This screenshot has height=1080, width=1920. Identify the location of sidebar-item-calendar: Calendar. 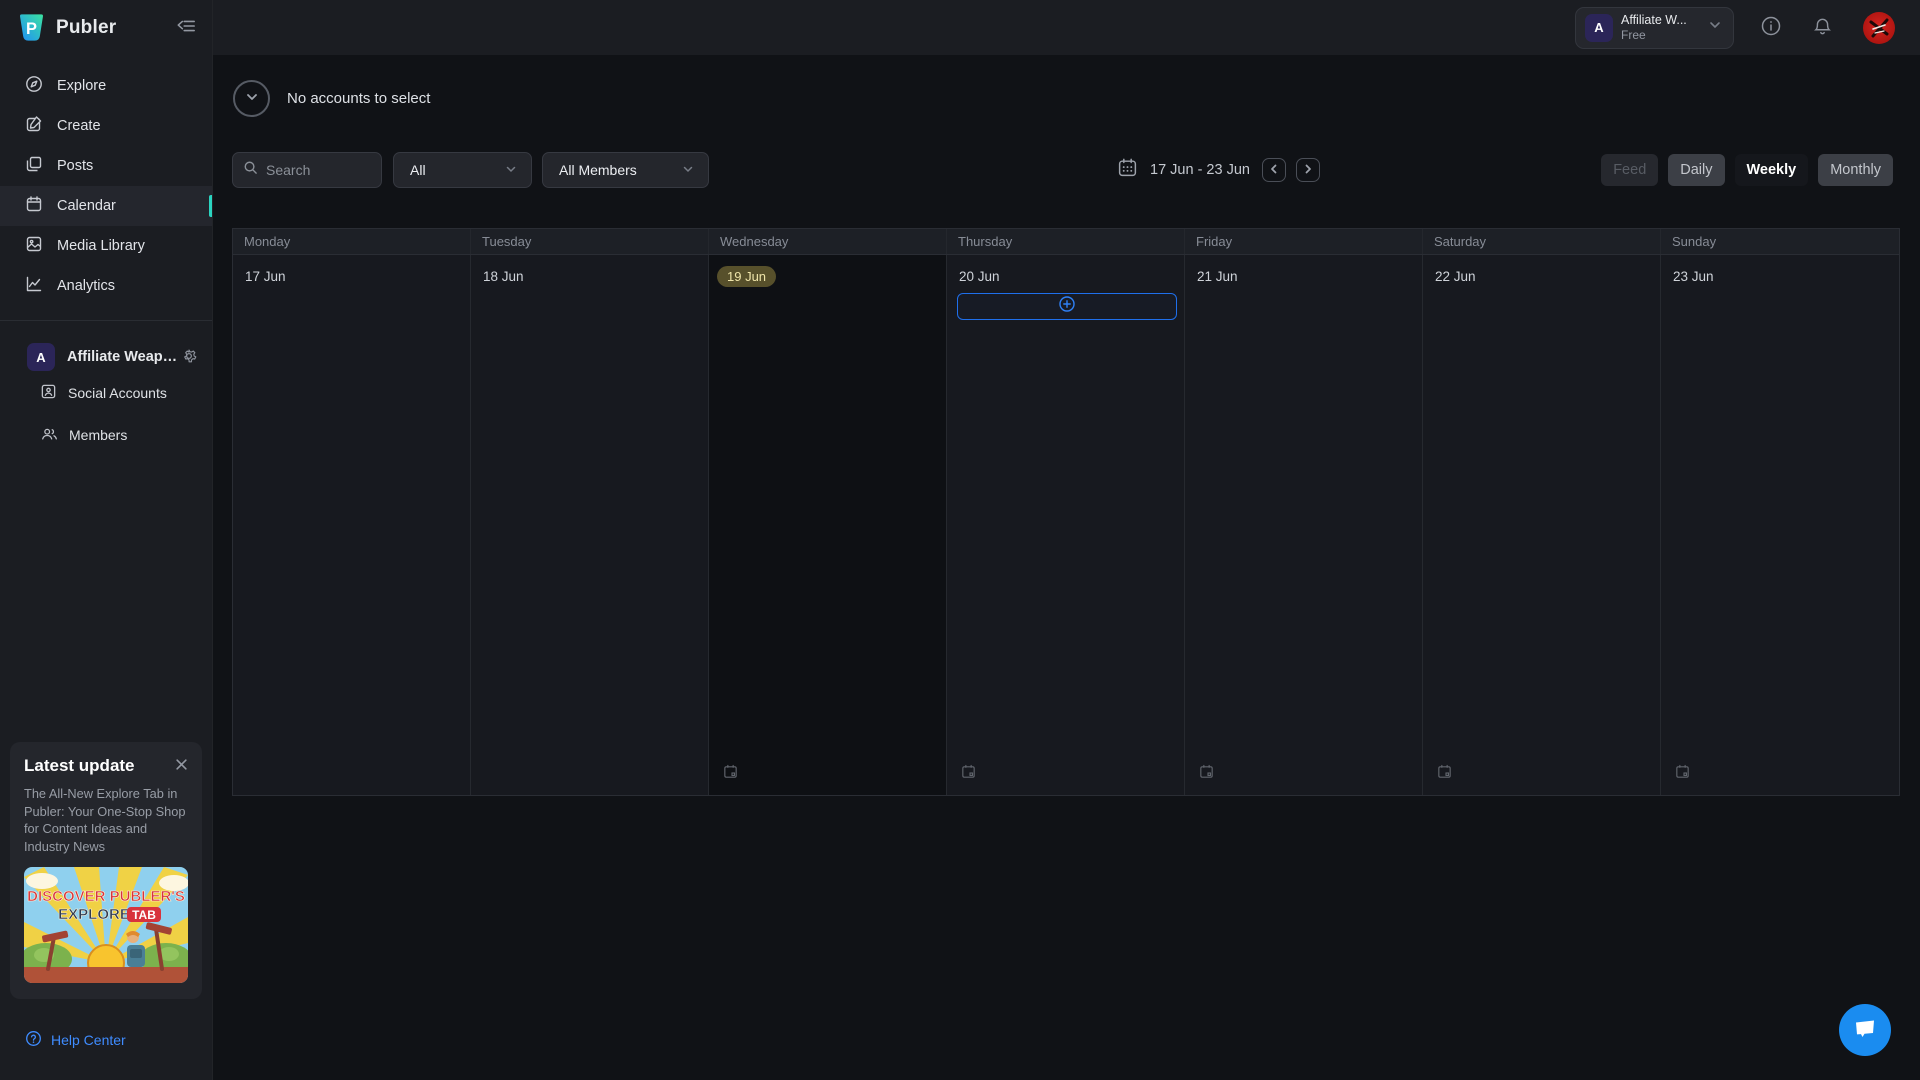
(106, 206).